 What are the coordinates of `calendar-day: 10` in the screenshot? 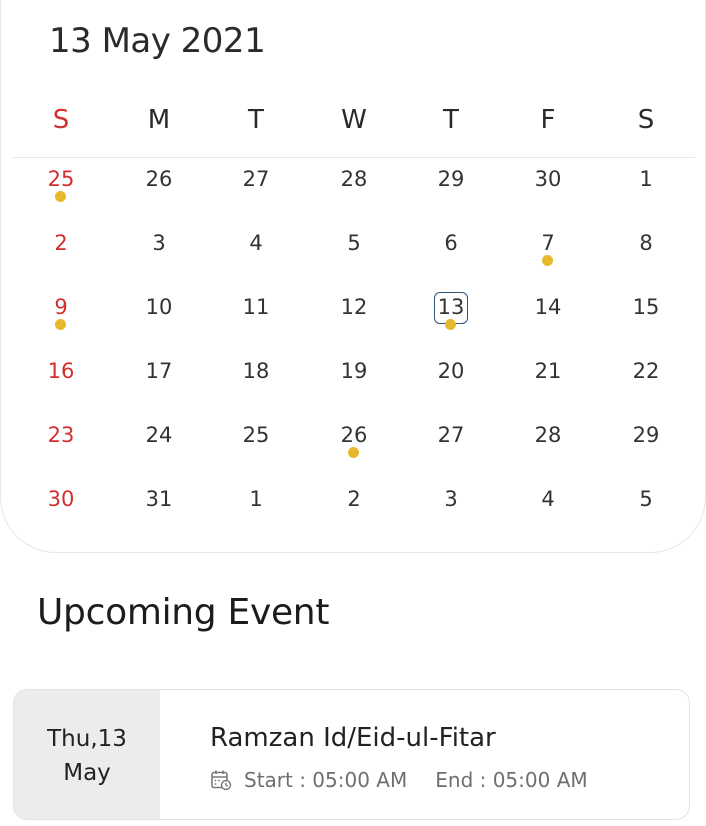 It's located at (159, 307).